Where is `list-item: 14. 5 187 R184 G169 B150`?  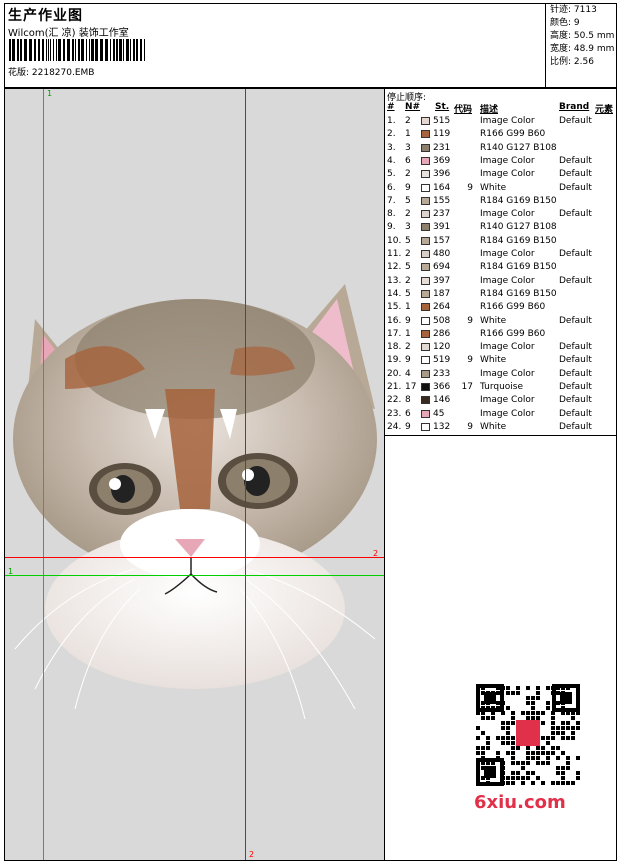 list-item: 14. 5 187 R184 G169 B150 is located at coordinates (501, 294).